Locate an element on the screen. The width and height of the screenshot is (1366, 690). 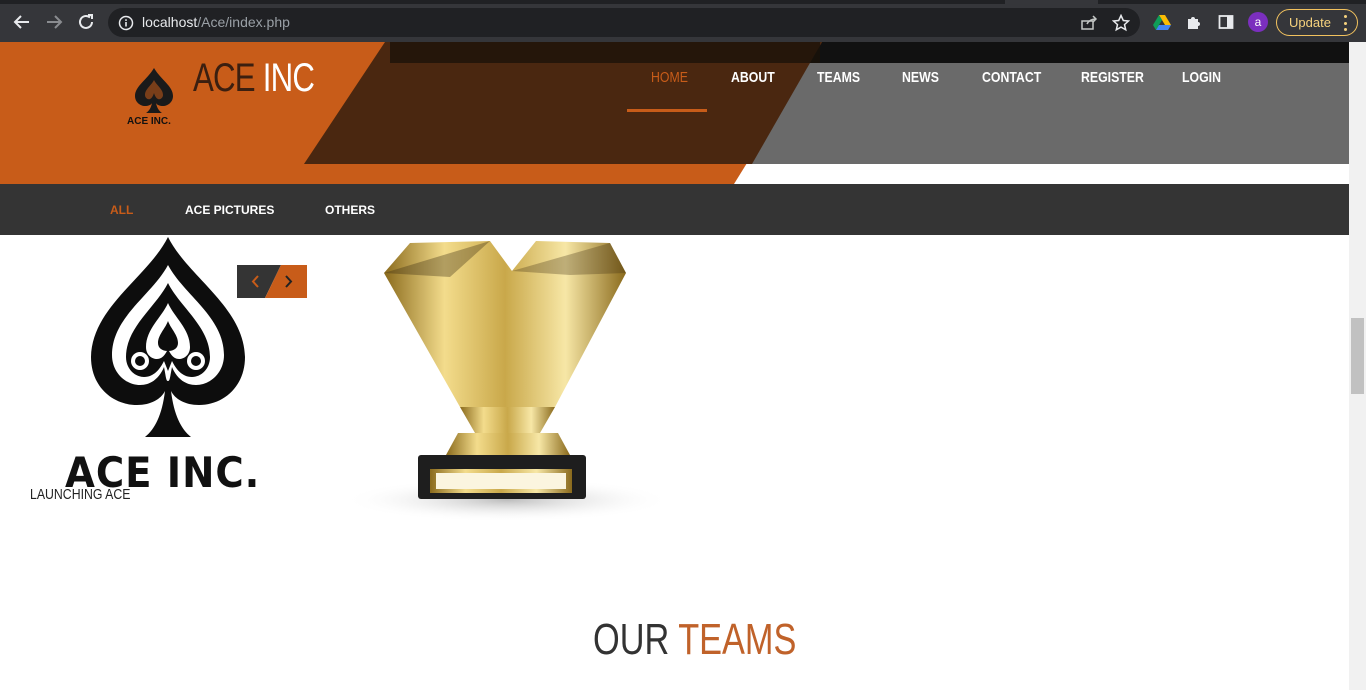
nav-contact: CONTACT is located at coordinates (1011, 77).